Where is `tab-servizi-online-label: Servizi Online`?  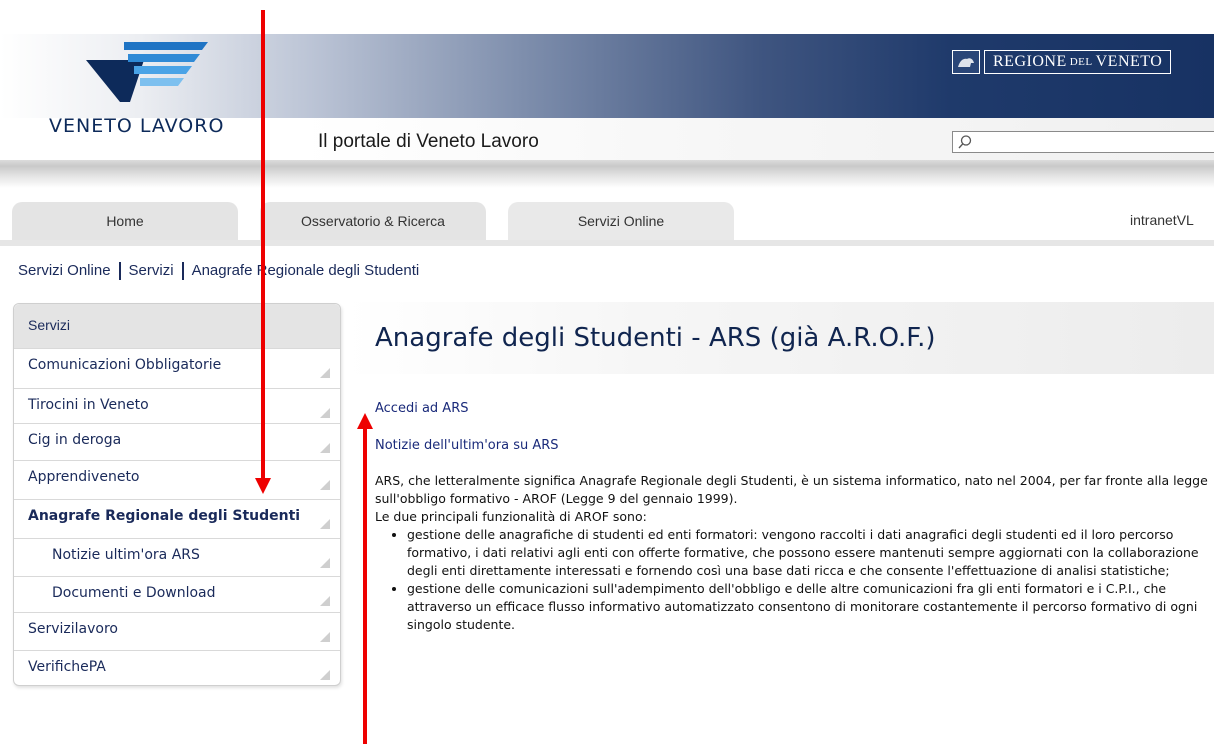 tab-servizi-online-label: Servizi Online is located at coordinates (621, 221).